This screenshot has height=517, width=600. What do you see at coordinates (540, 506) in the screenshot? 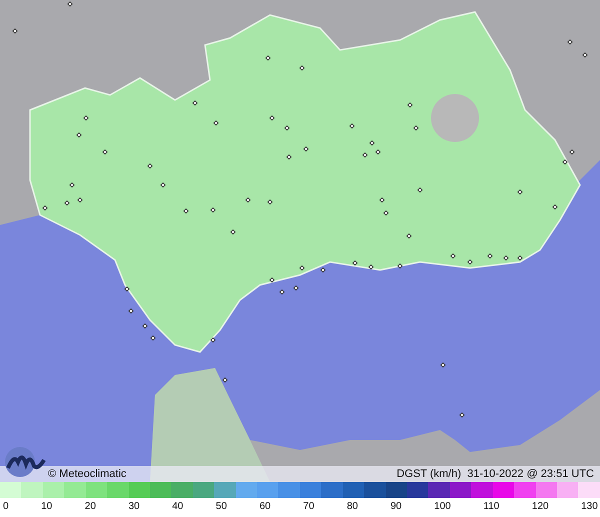
I see `scale-label: 120` at bounding box center [540, 506].